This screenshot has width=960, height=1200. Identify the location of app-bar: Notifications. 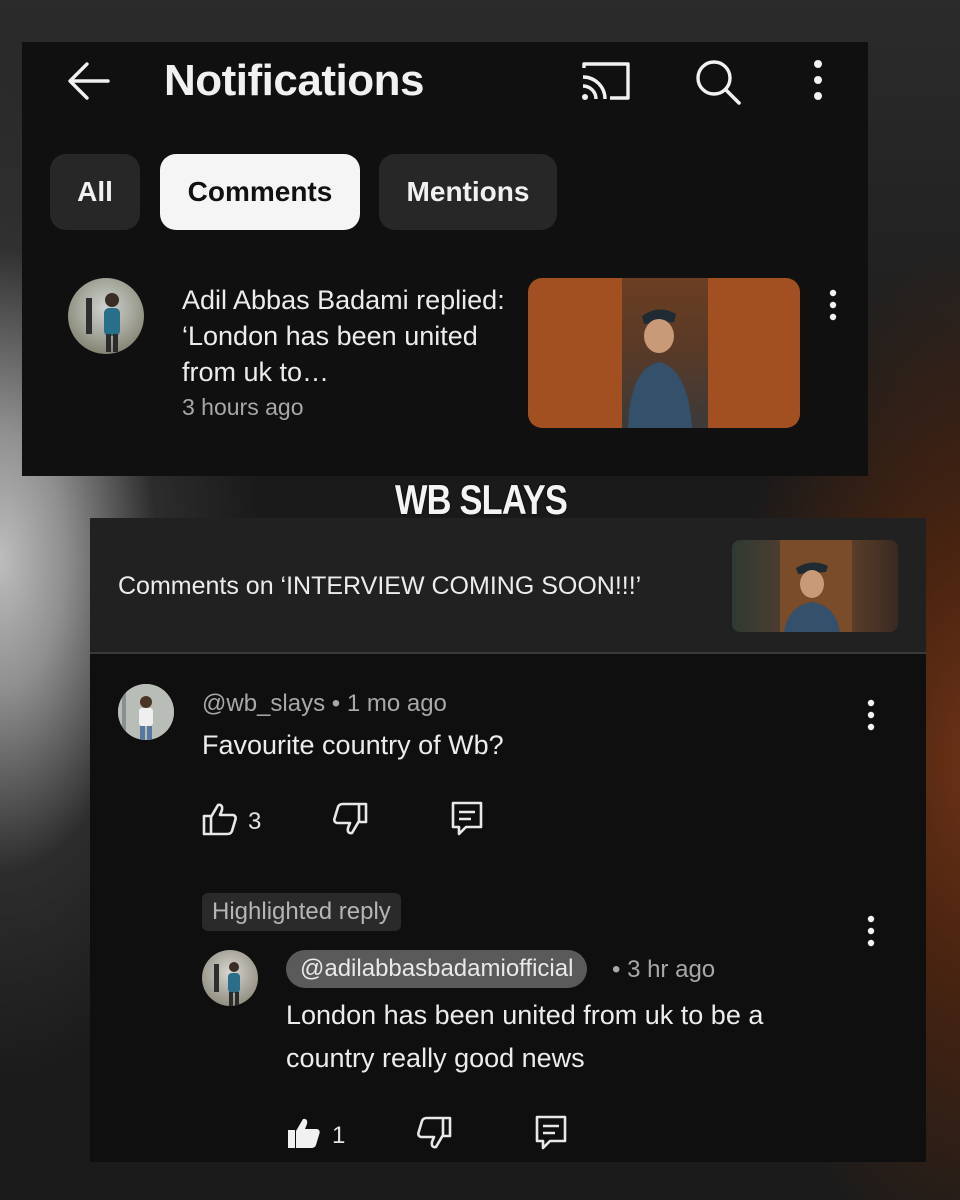
(445, 82).